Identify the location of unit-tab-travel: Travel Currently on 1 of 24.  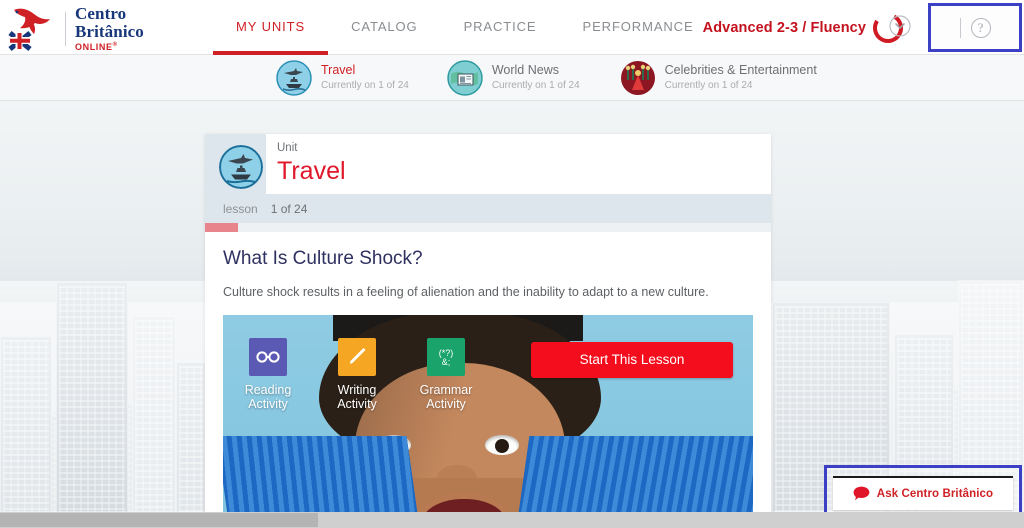
(342, 77).